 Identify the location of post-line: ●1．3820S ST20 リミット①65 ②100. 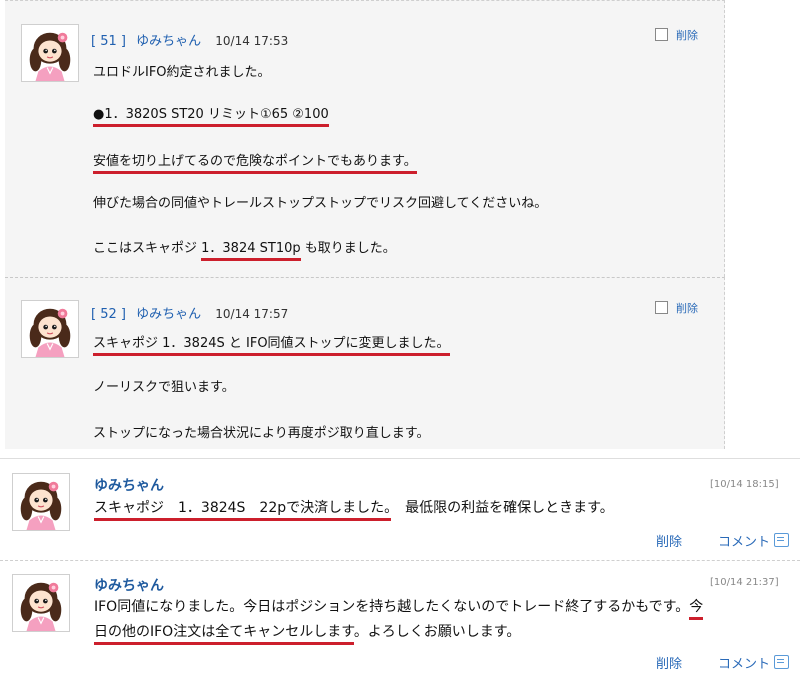
(211, 115).